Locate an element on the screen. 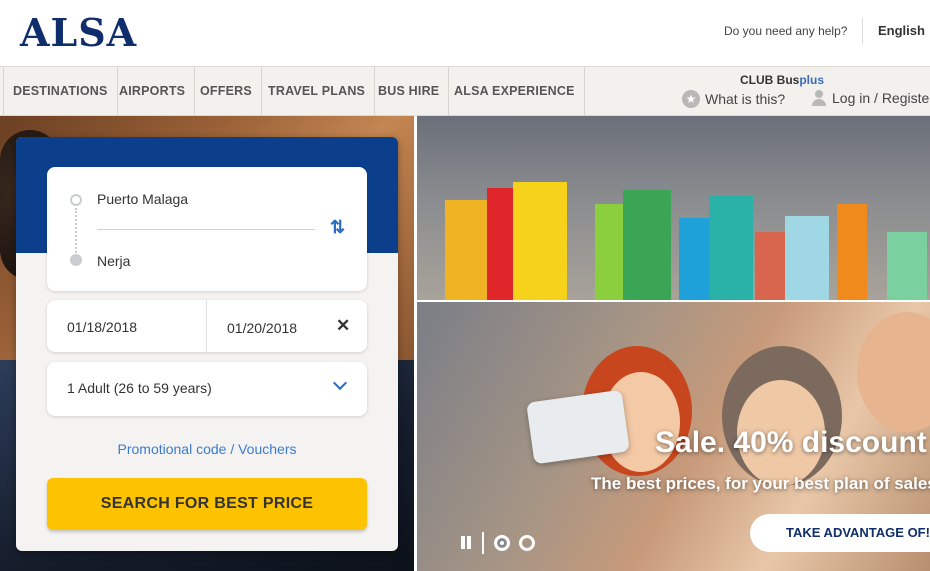 The height and width of the screenshot is (571, 930). club-plus-label: plus is located at coordinates (812, 80).